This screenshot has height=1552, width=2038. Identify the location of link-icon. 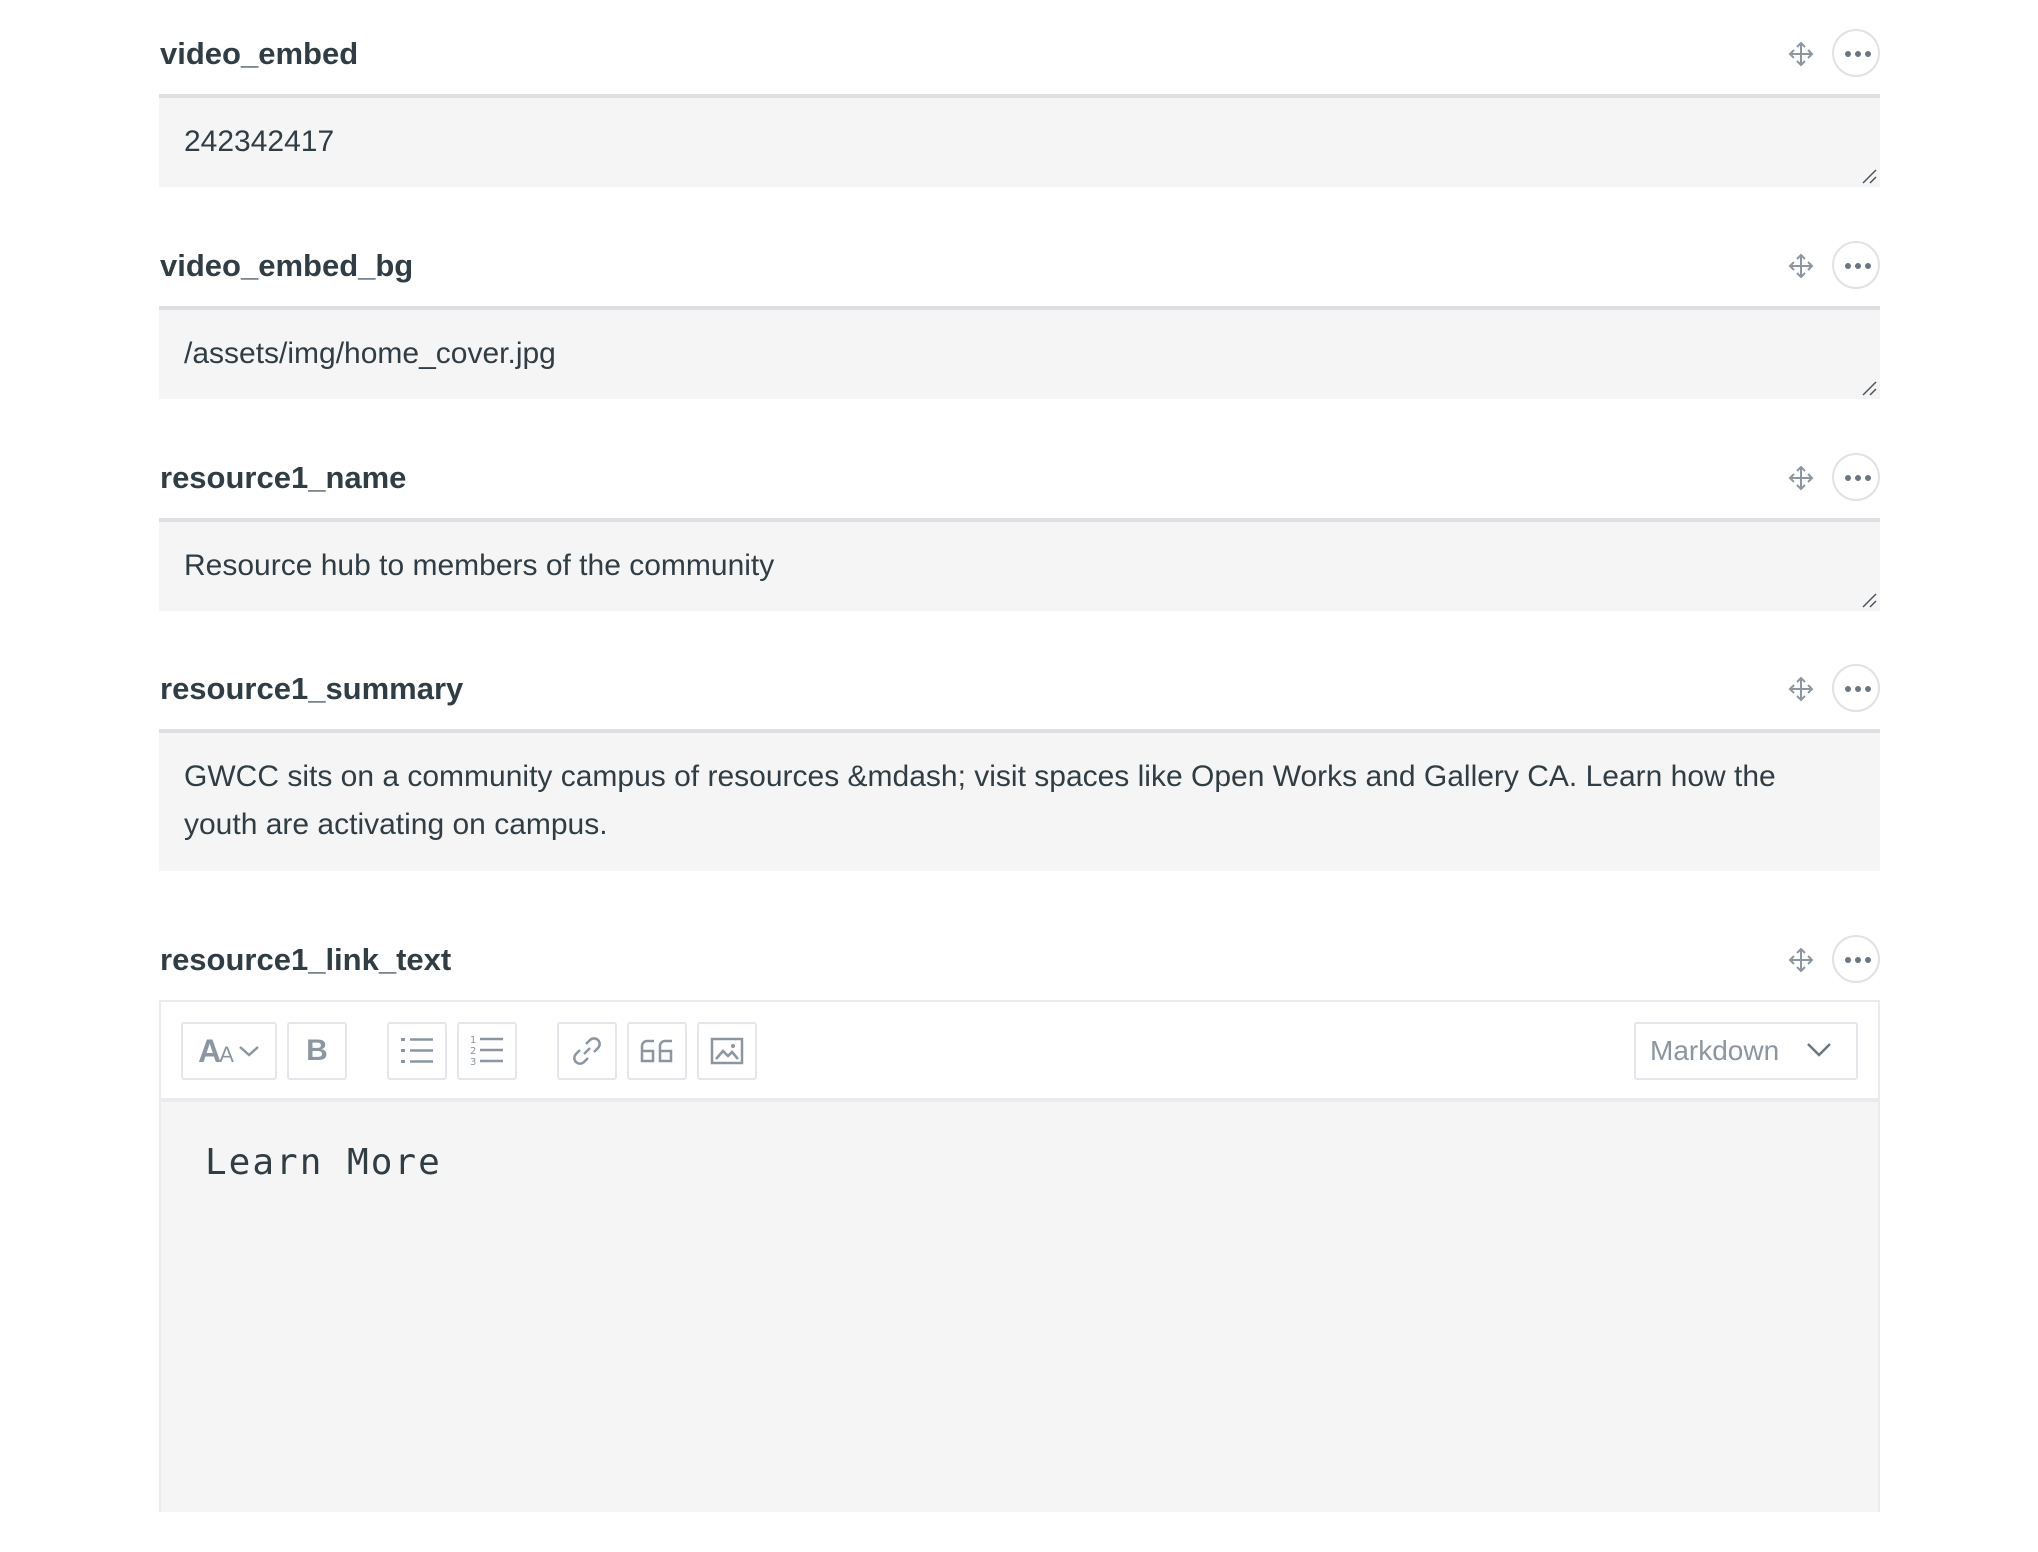
(587, 1051).